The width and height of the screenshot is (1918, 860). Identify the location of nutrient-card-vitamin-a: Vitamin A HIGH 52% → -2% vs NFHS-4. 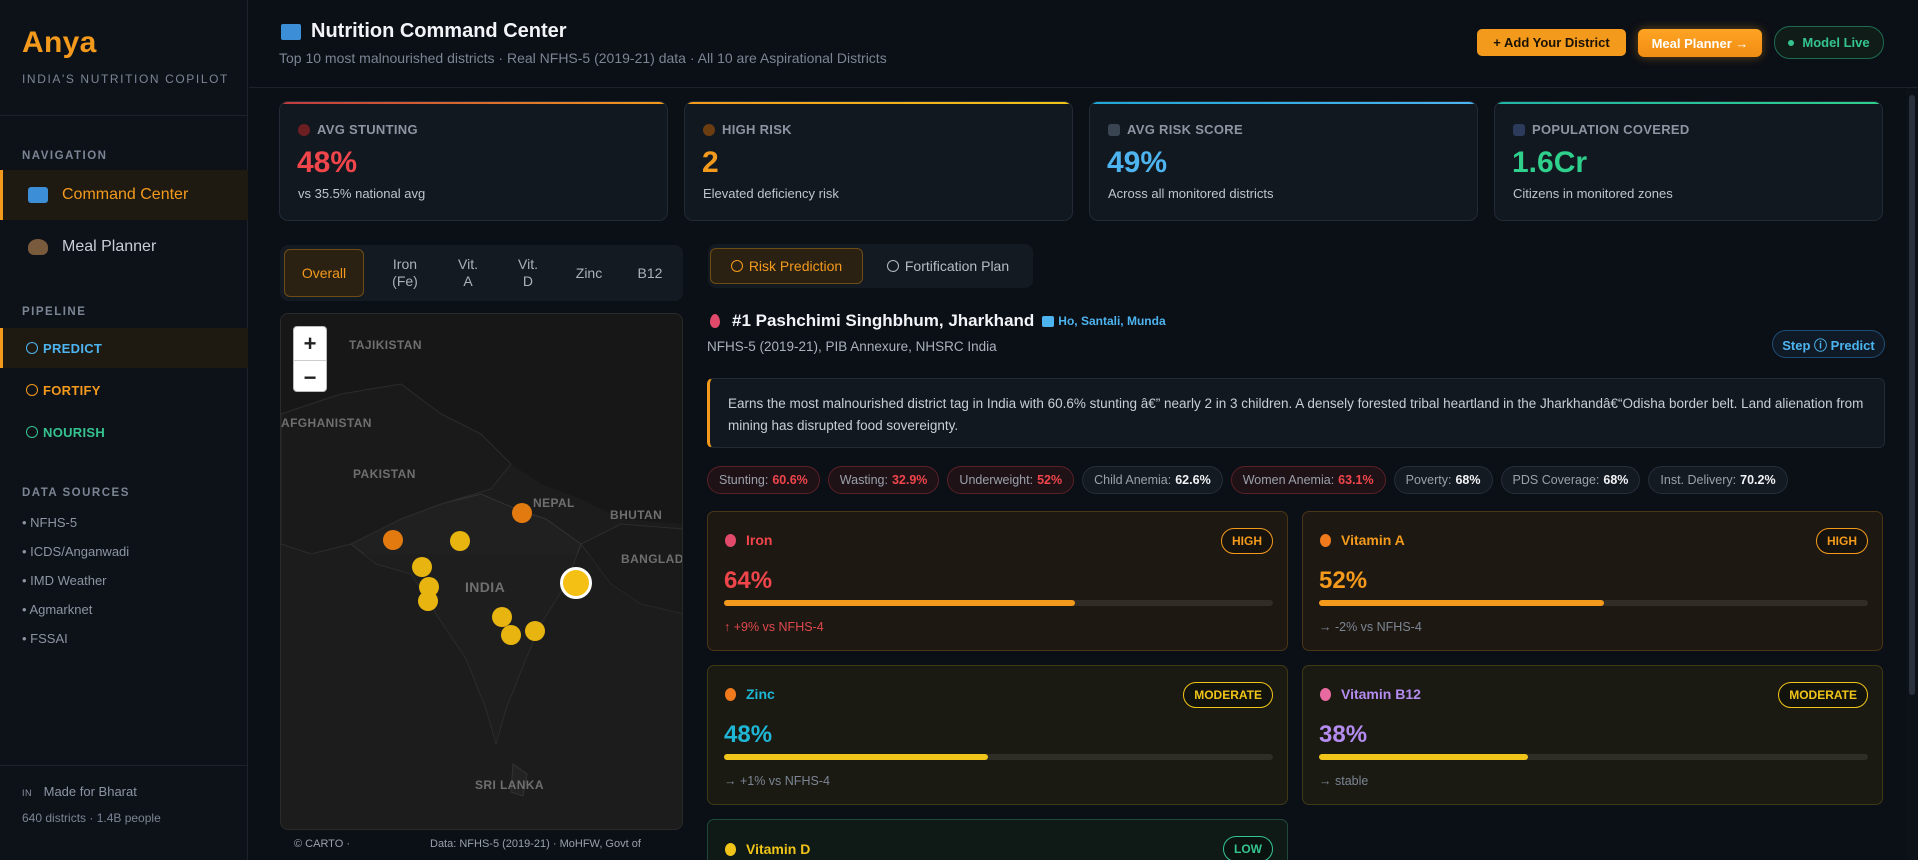
(1592, 581).